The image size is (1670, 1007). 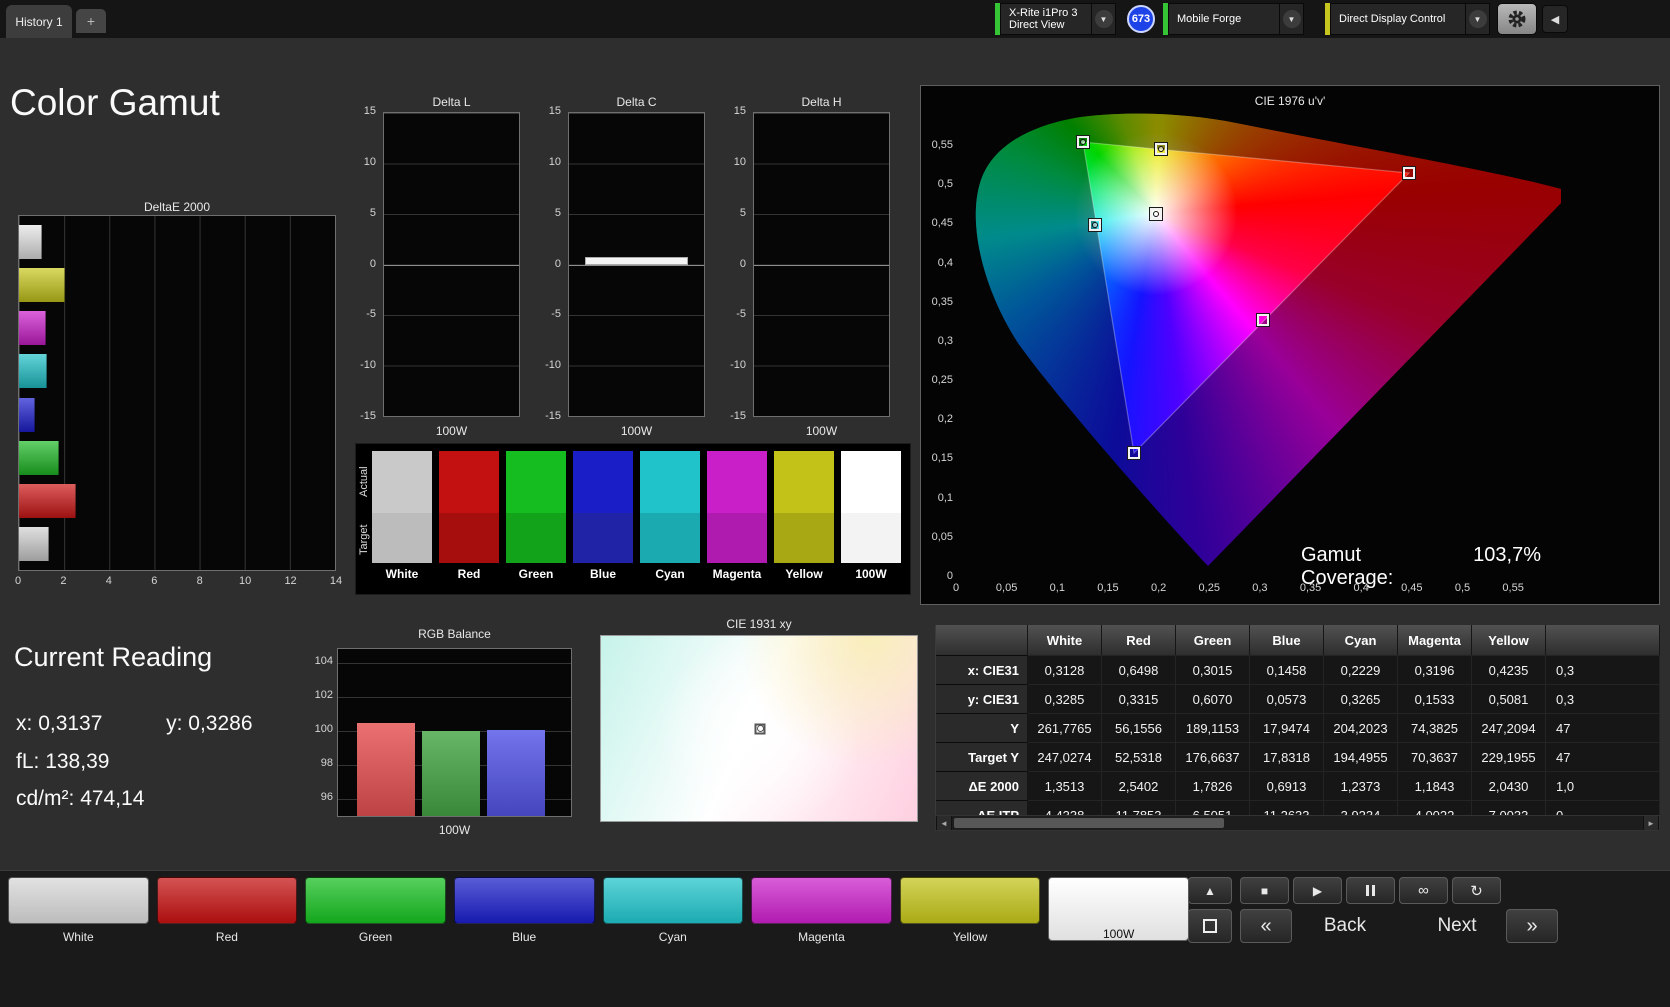 I want to click on play-button: ▶, so click(x=1317, y=890).